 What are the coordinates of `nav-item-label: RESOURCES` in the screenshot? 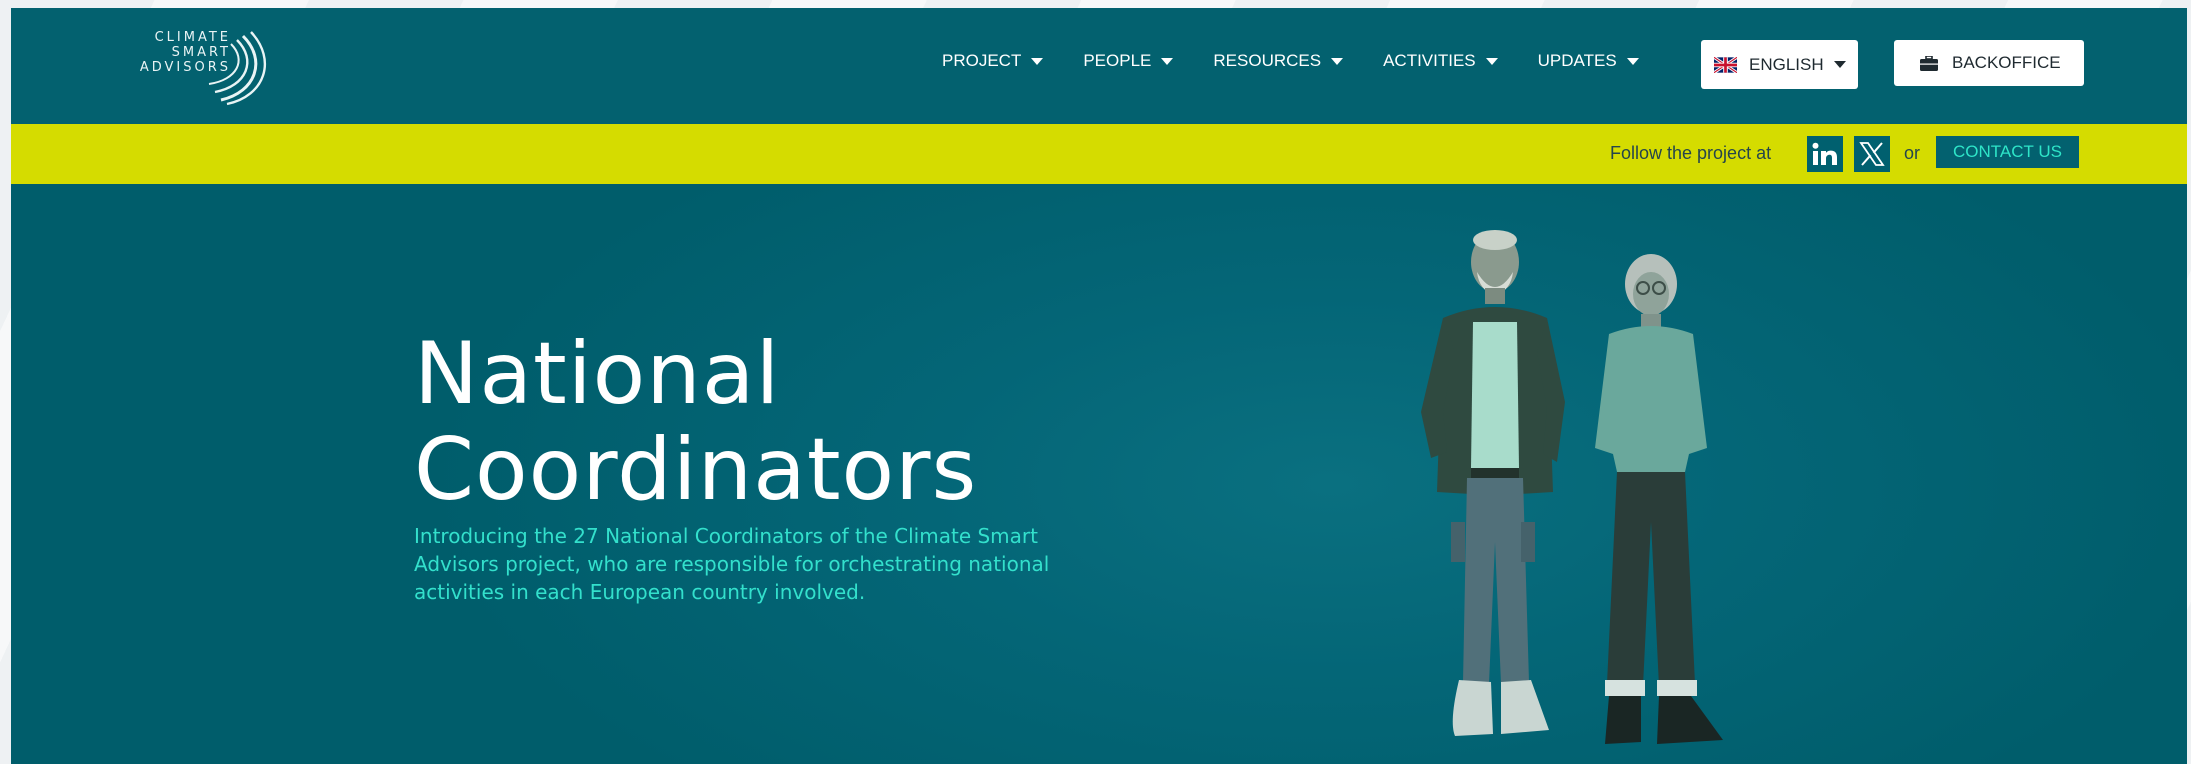 It's located at (1267, 60).